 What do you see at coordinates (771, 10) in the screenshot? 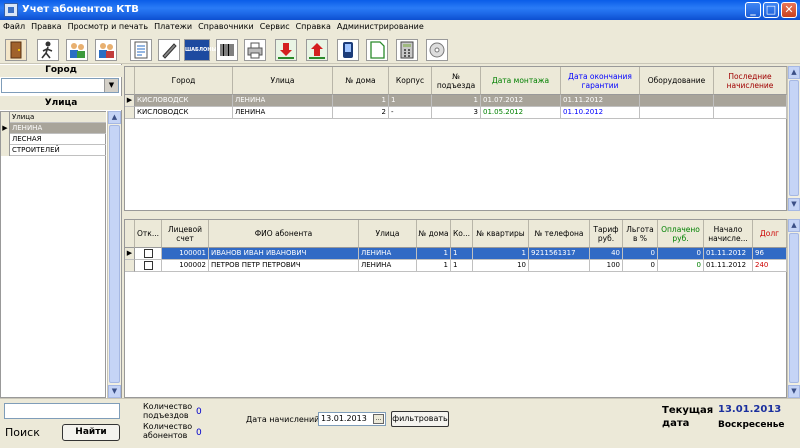
I see `maximize-button: □` at bounding box center [771, 10].